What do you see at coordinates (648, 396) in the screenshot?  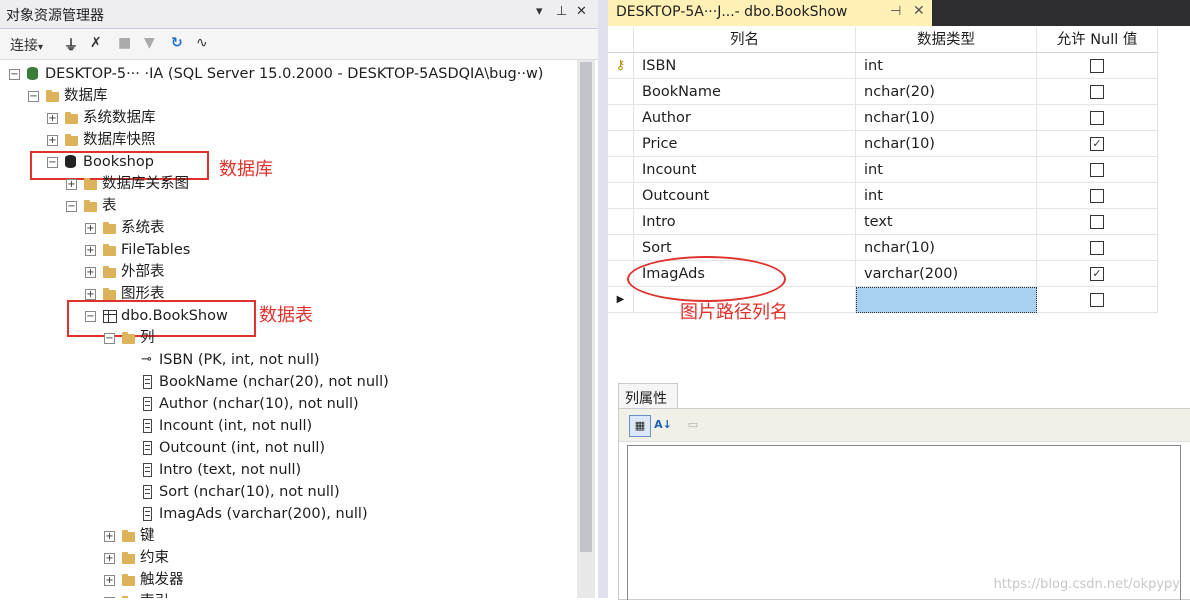 I see `tab-column-properties: 列属性` at bounding box center [648, 396].